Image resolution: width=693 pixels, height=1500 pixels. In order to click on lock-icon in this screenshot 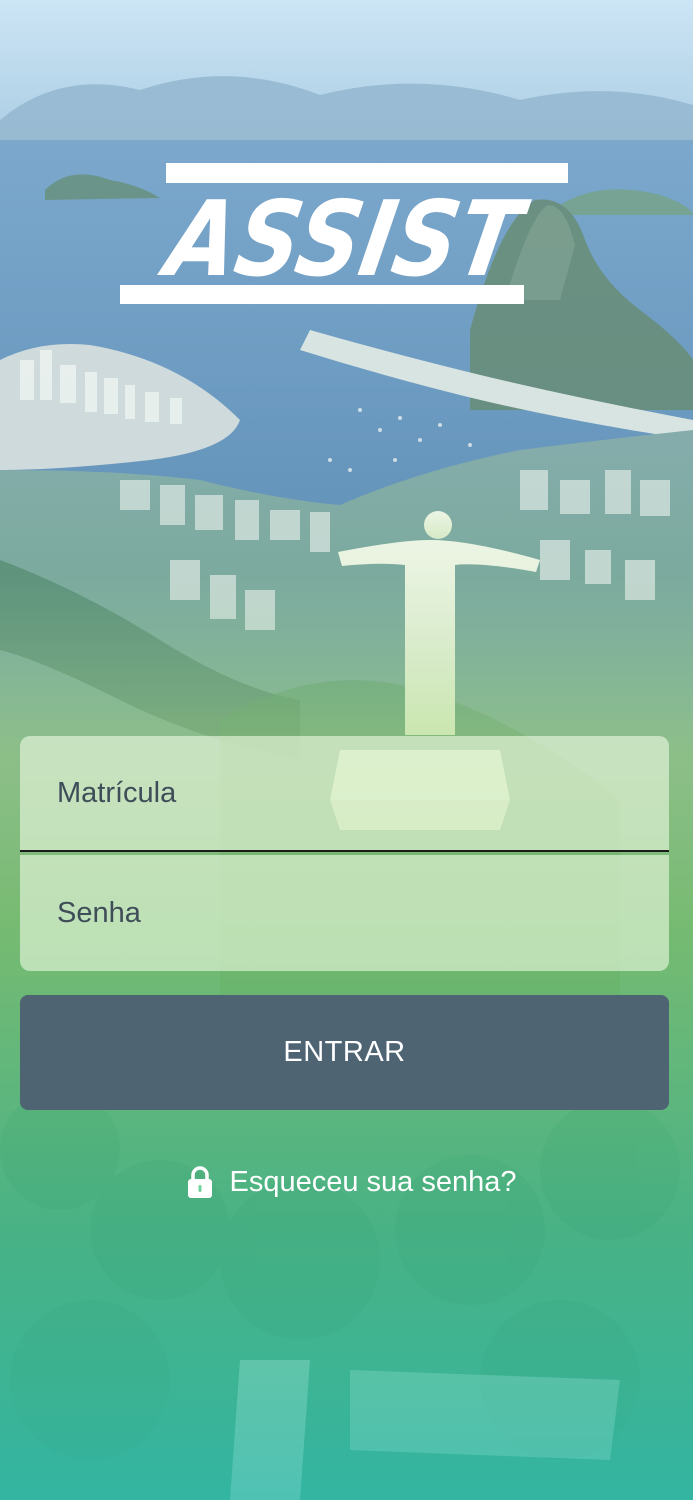, I will do `click(200, 1182)`.